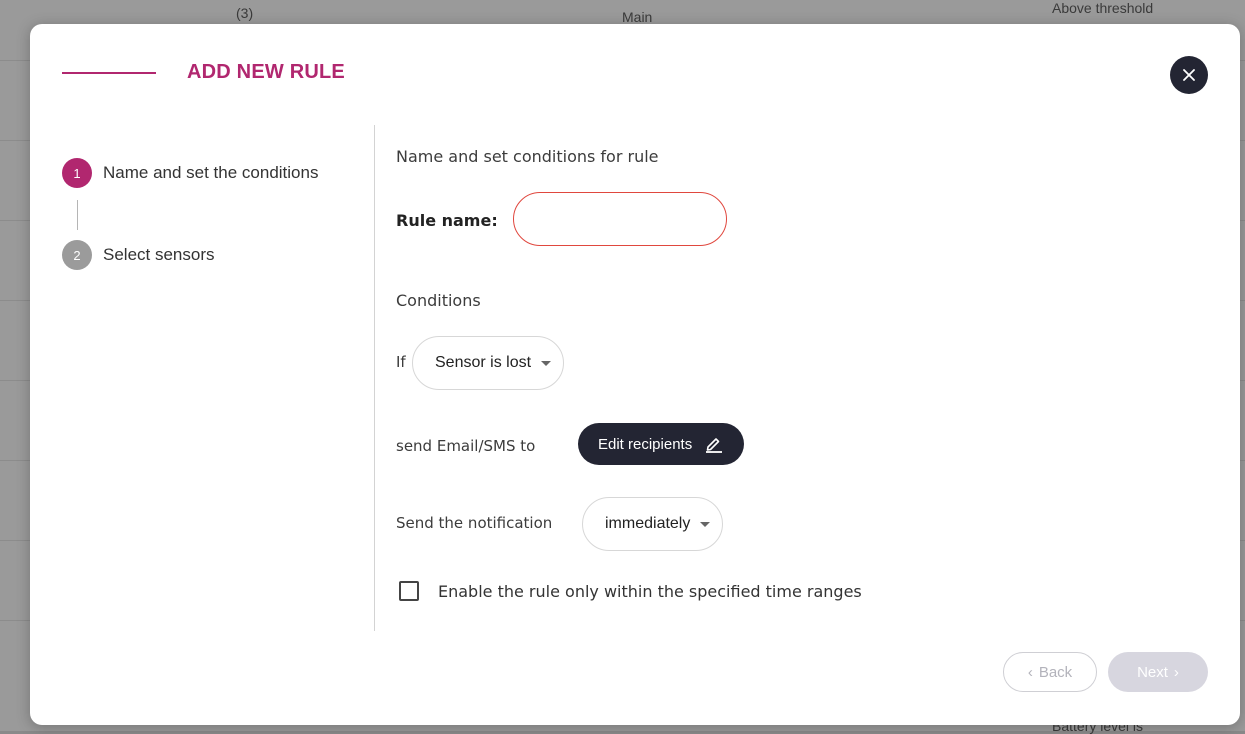  What do you see at coordinates (266, 72) in the screenshot?
I see `modal-title: ADD NEW RULE` at bounding box center [266, 72].